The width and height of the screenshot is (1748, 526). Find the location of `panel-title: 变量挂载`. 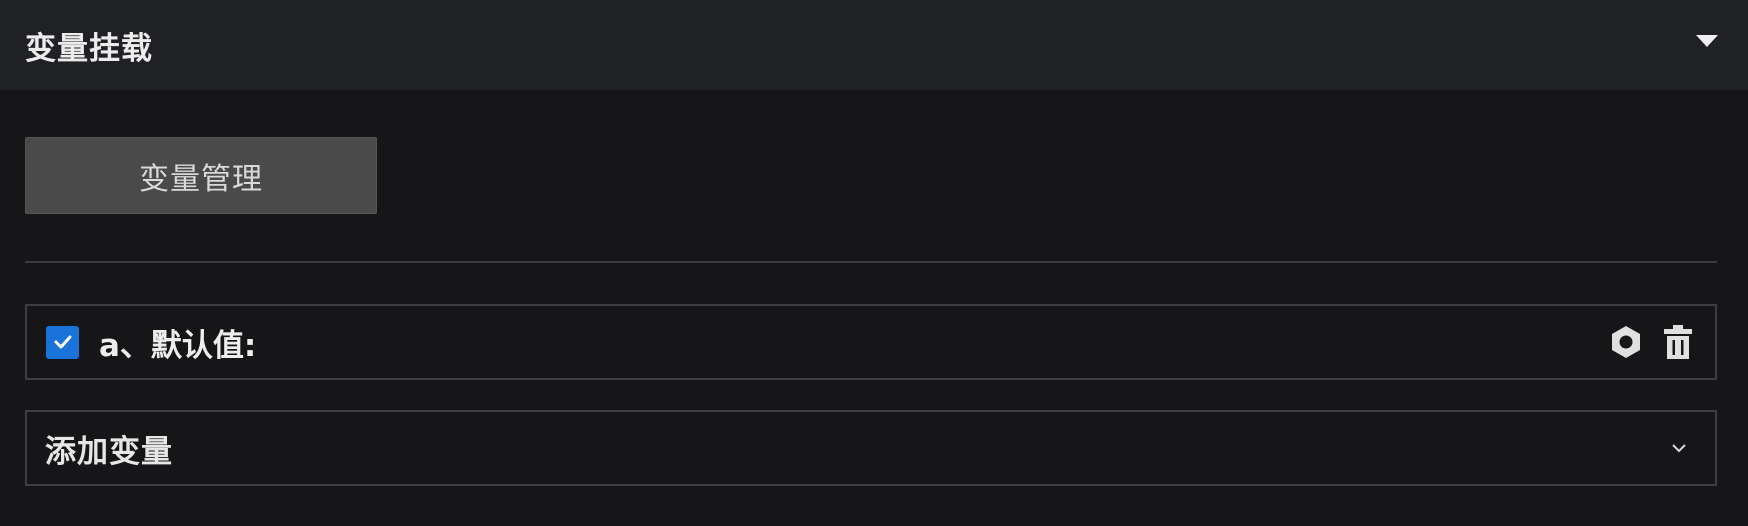

panel-title: 变量挂载 is located at coordinates (89, 48).